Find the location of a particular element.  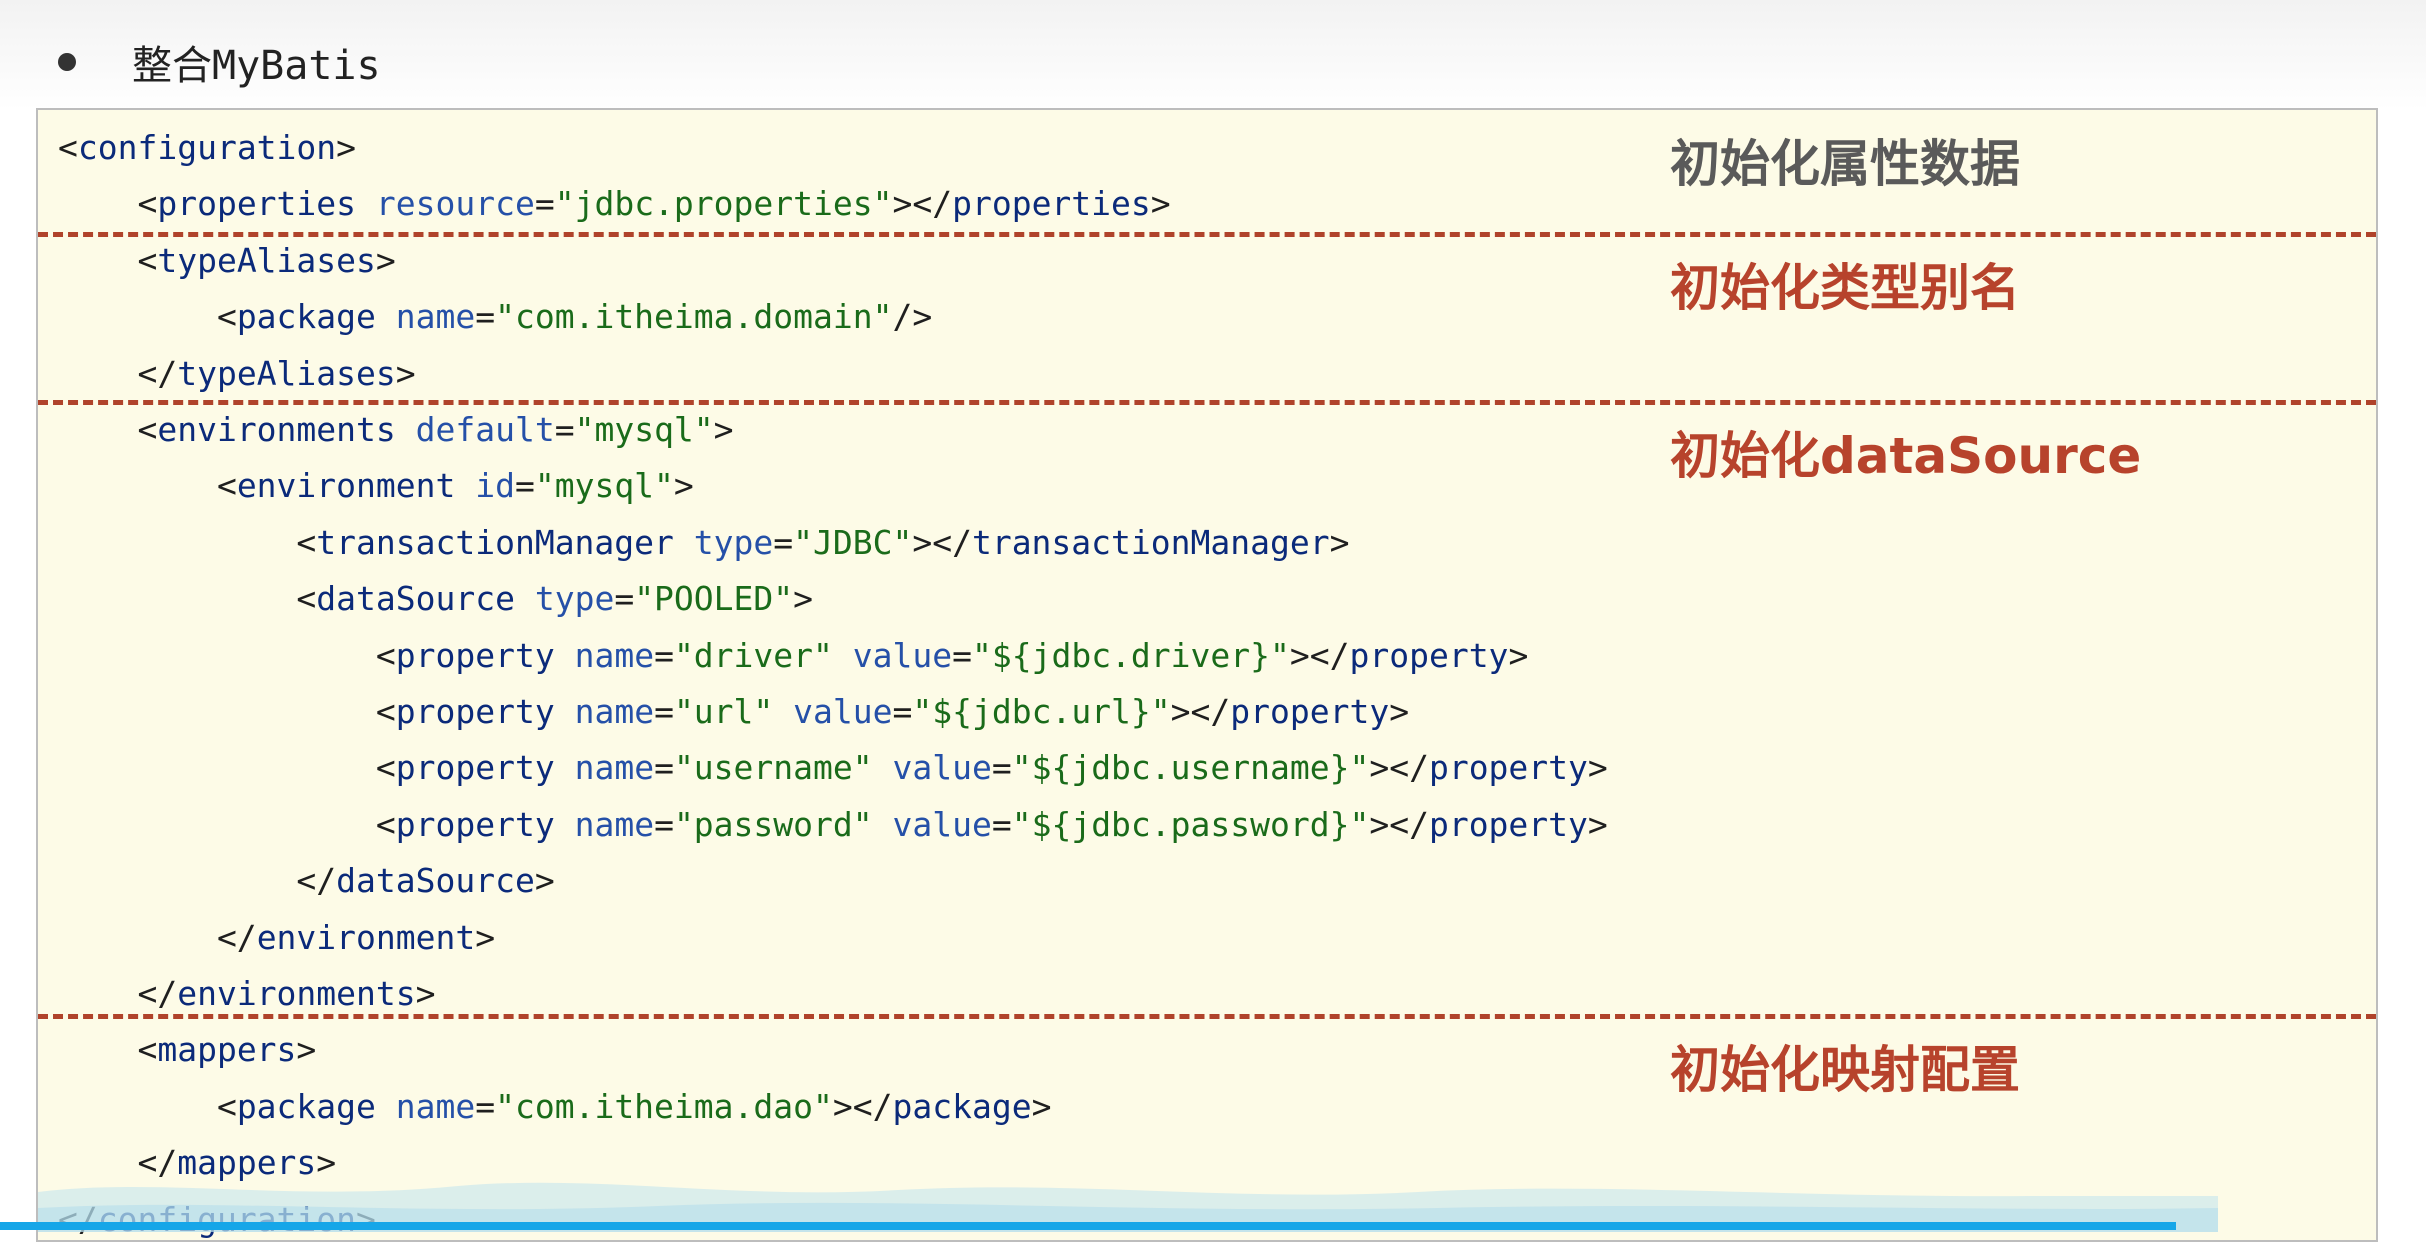

code-token: "POOLED" is located at coordinates (714, 599).